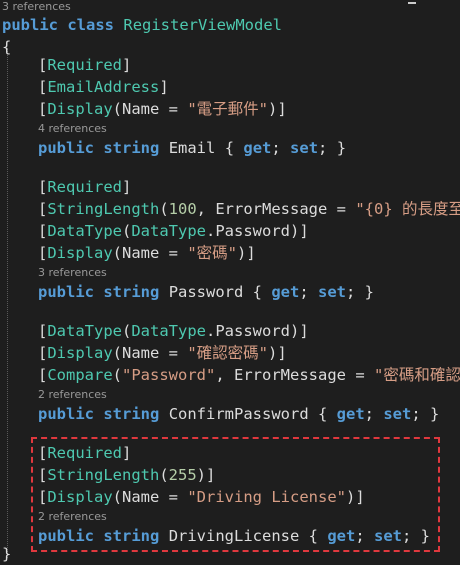 The image size is (460, 565). Describe the element at coordinates (103, 87) in the screenshot. I see `attr-emailaddress: [EmailAddress]` at that location.